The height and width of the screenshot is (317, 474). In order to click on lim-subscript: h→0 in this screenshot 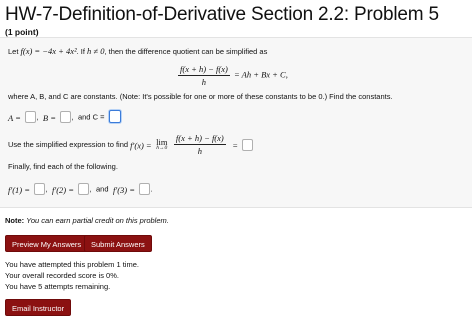, I will do `click(162, 148)`.